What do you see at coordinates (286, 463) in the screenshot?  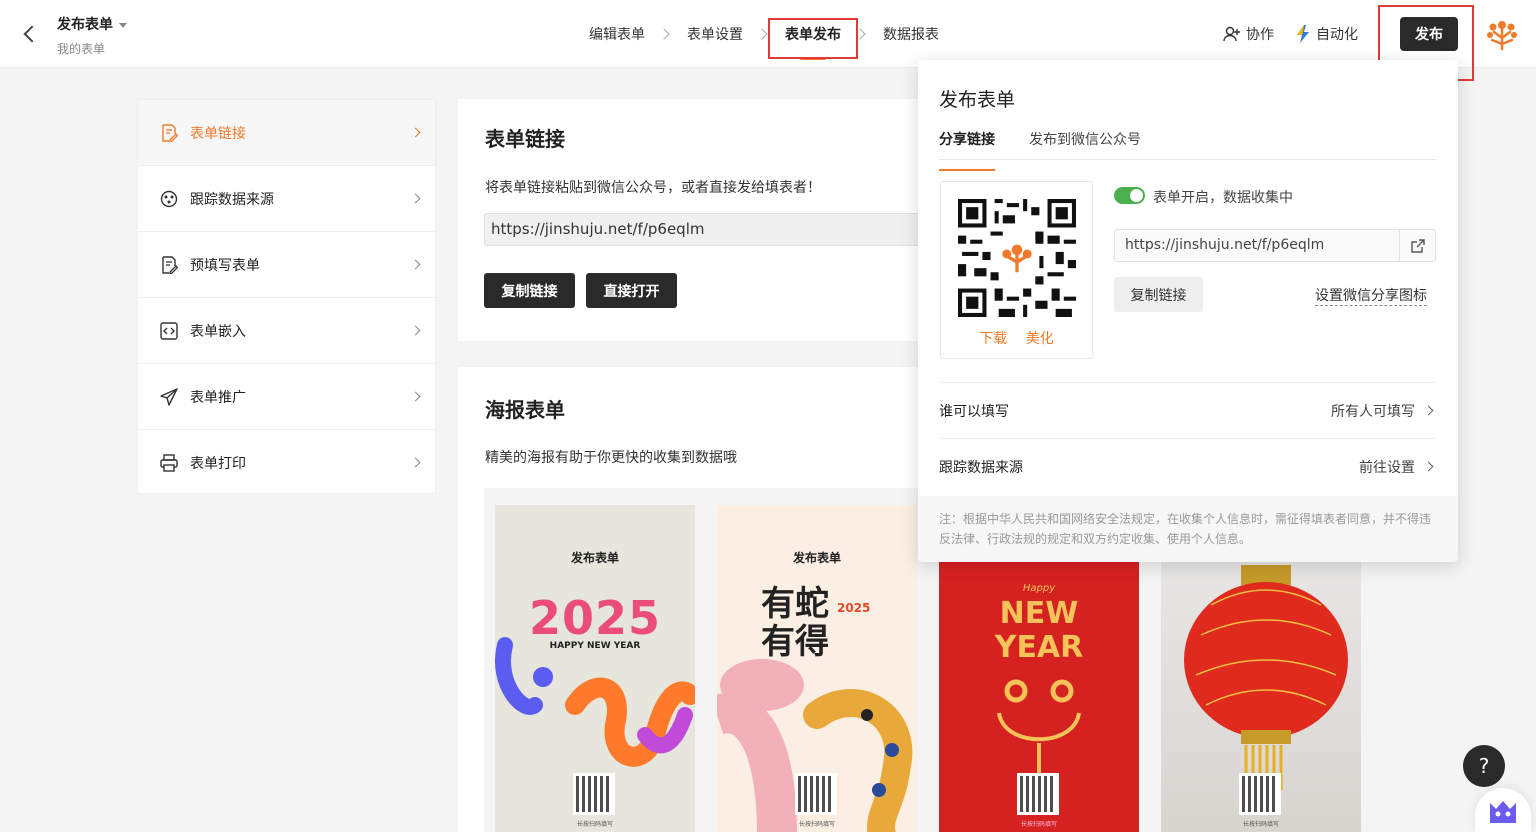 I see `sidebar-item-print: 表单打印` at bounding box center [286, 463].